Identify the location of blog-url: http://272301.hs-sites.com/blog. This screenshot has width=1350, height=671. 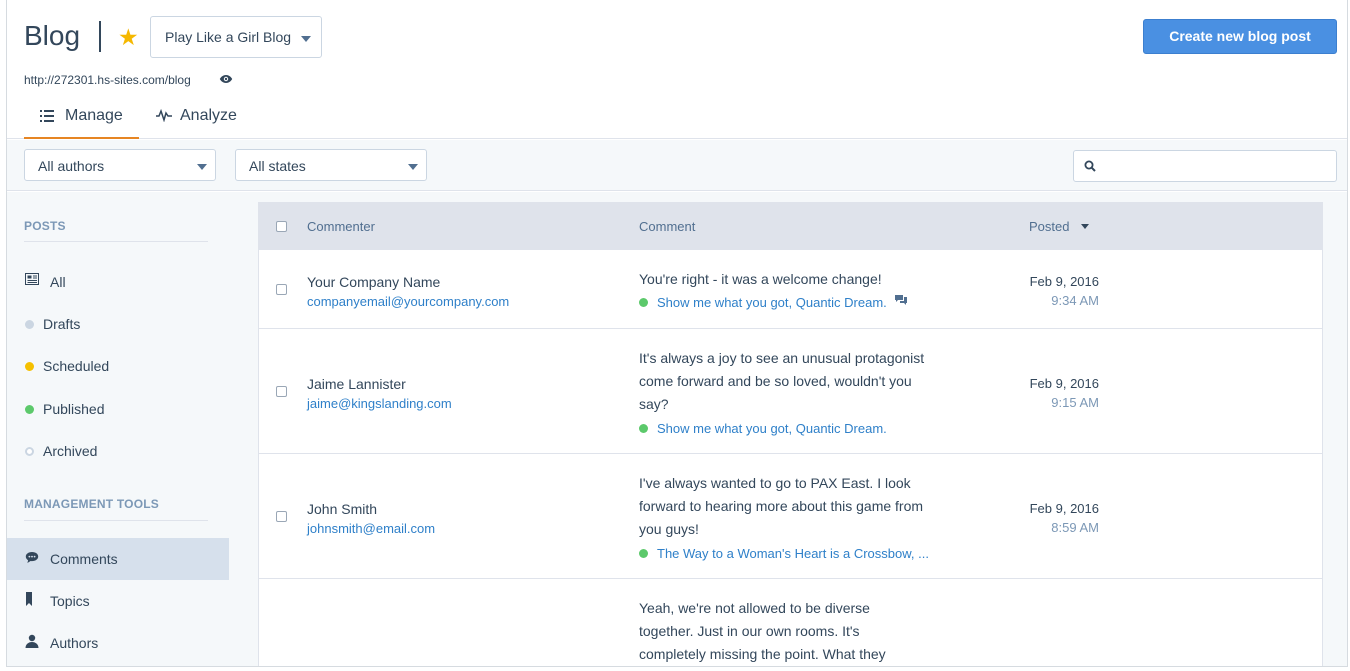
(107, 80).